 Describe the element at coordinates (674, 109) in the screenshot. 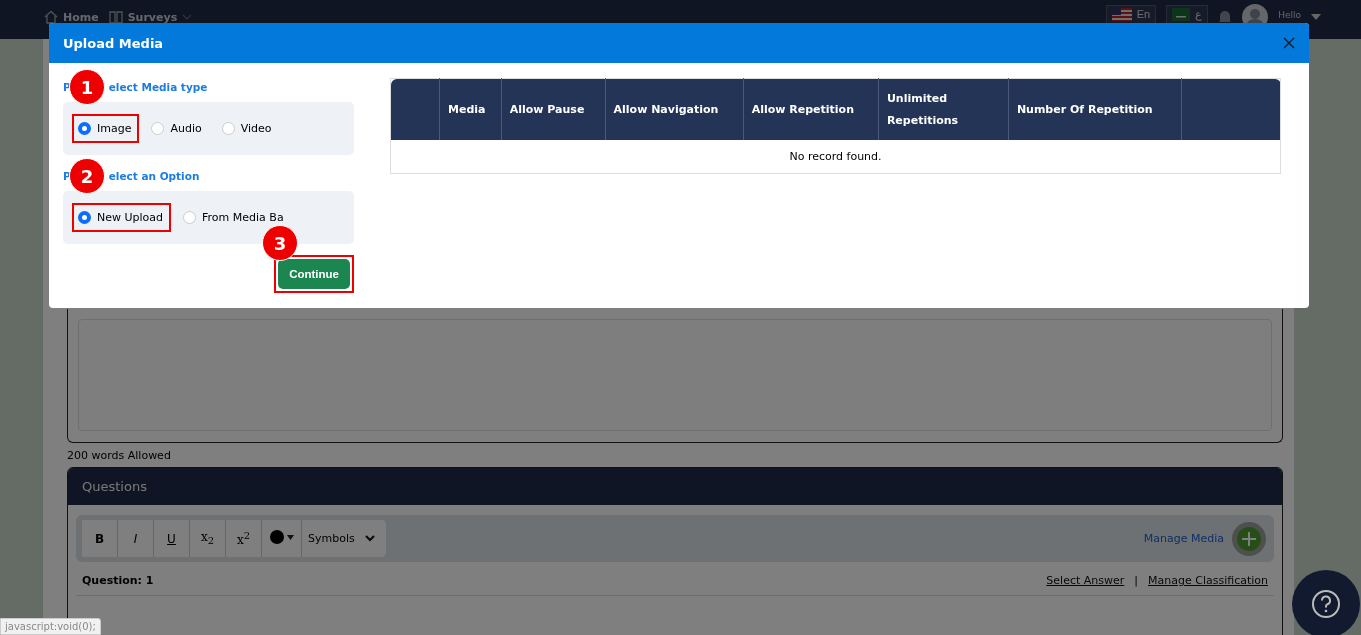

I see `column-header: Allow Navigation` at that location.